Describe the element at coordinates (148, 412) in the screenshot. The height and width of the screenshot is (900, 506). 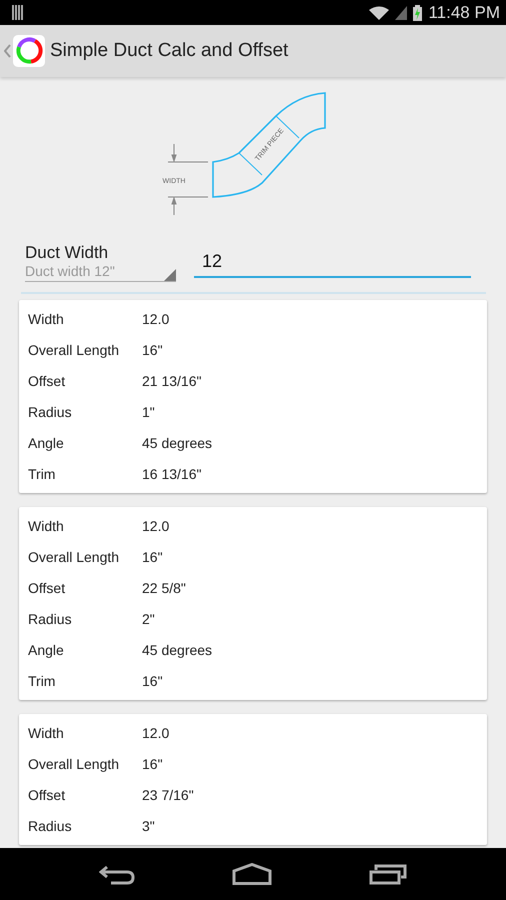
I see `result-value: 1"` at that location.